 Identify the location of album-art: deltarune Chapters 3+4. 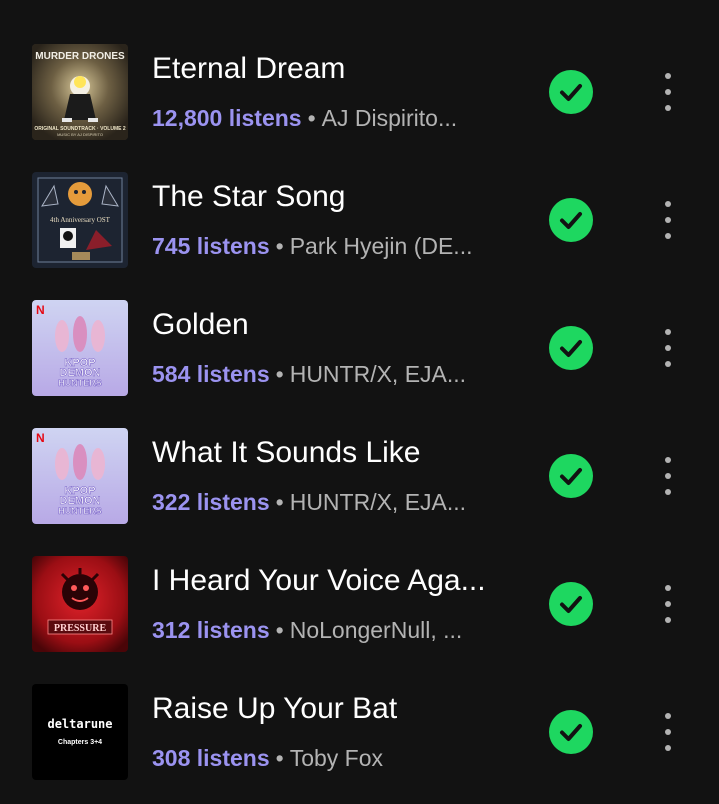
(80, 732).